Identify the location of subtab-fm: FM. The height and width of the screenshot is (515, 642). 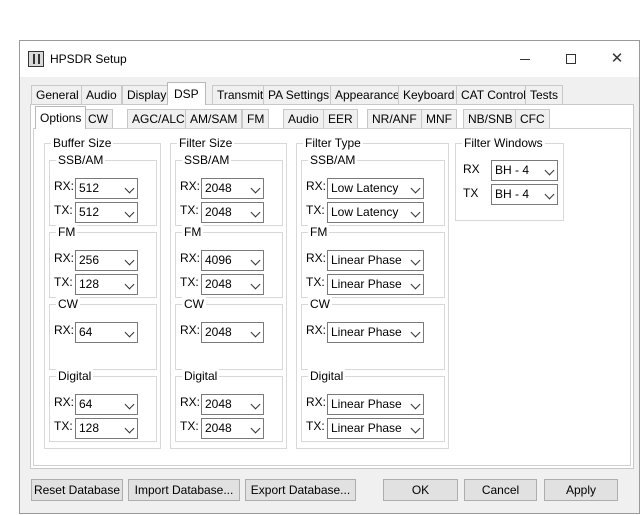
(256, 119).